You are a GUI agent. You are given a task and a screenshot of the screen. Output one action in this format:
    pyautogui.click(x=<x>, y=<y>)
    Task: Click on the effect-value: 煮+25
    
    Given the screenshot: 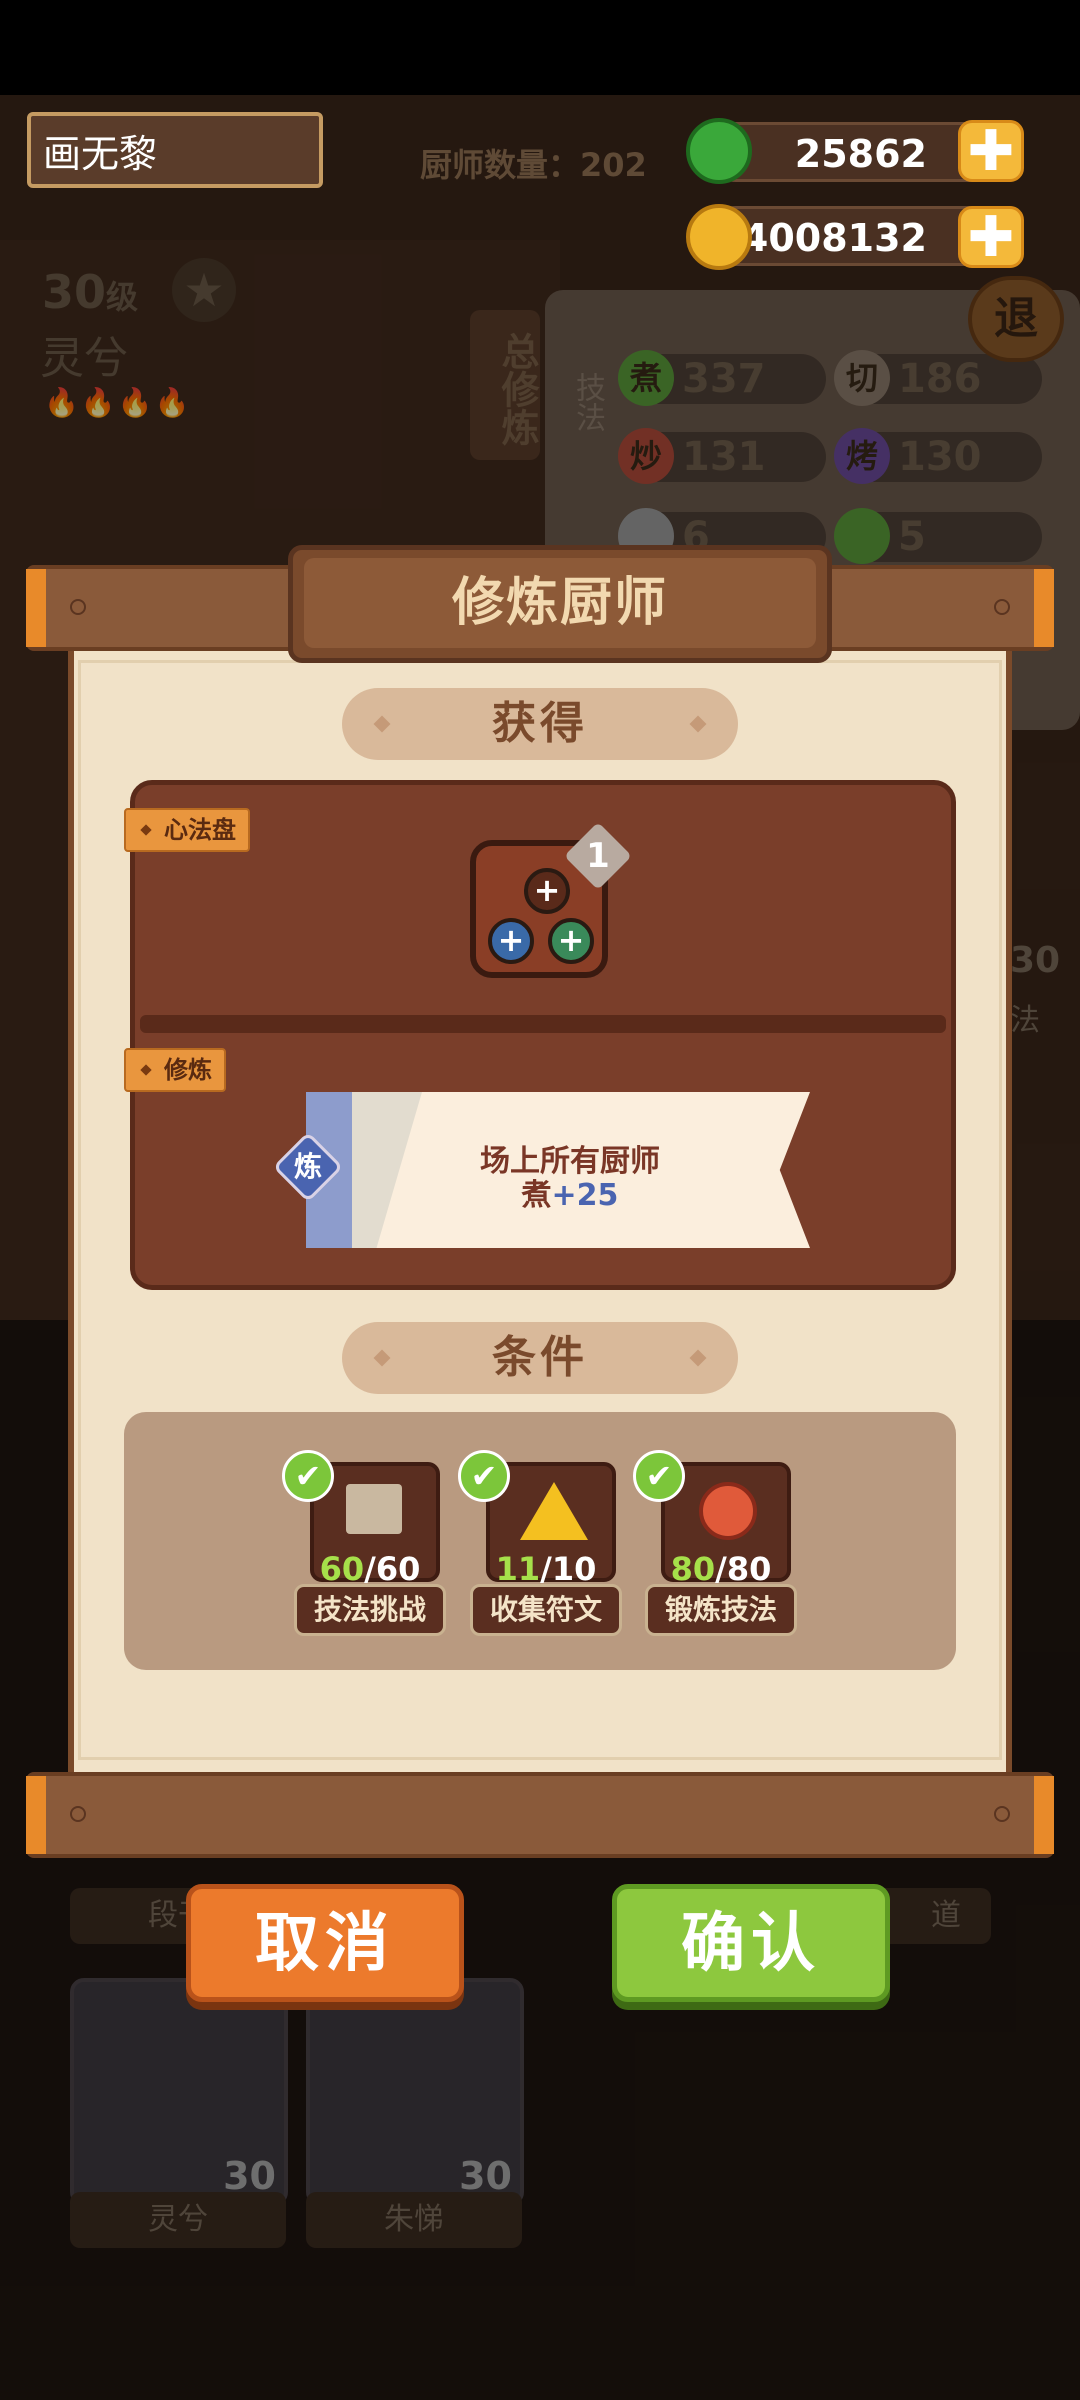 What is the action you would take?
    pyautogui.click(x=570, y=1195)
    